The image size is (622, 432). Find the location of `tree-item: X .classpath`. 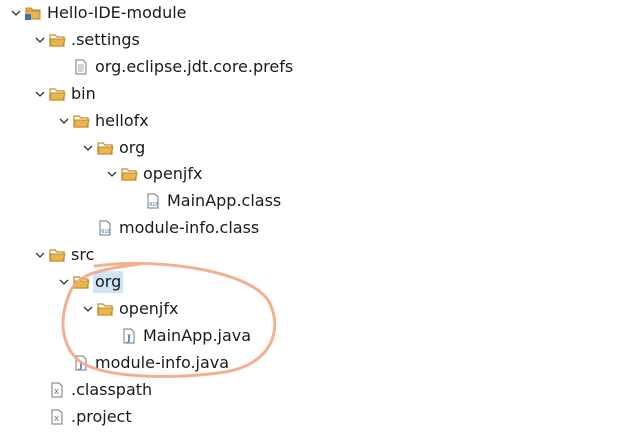

tree-item: X .classpath is located at coordinates (93, 390).